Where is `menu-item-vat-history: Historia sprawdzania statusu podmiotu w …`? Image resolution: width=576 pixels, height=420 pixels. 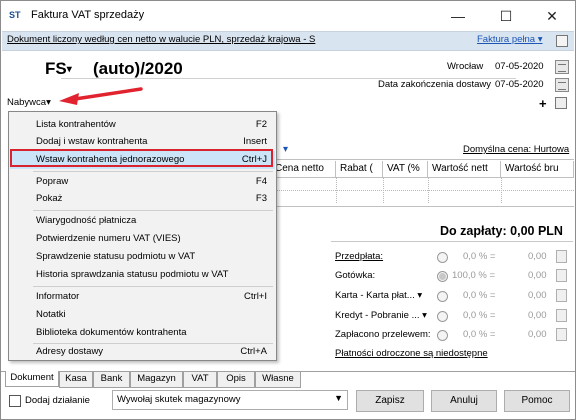
menu-item-vat-history: Historia sprawdzania statusu podmiotu w … is located at coordinates (142, 275).